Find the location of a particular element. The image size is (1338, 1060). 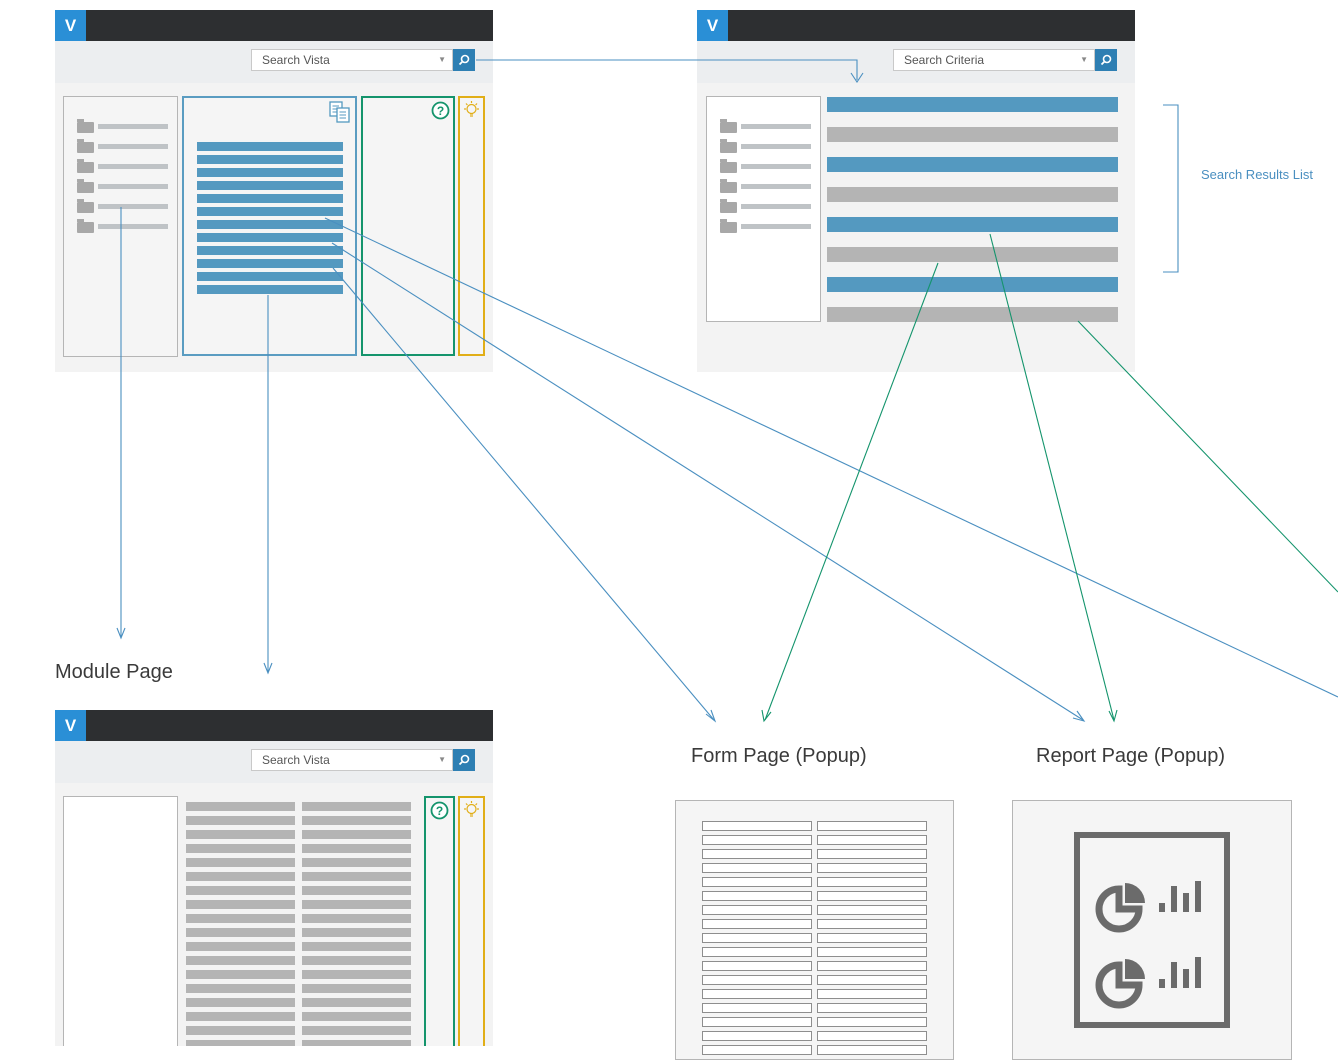

arrow-result-to-form is located at coordinates (851, 491).